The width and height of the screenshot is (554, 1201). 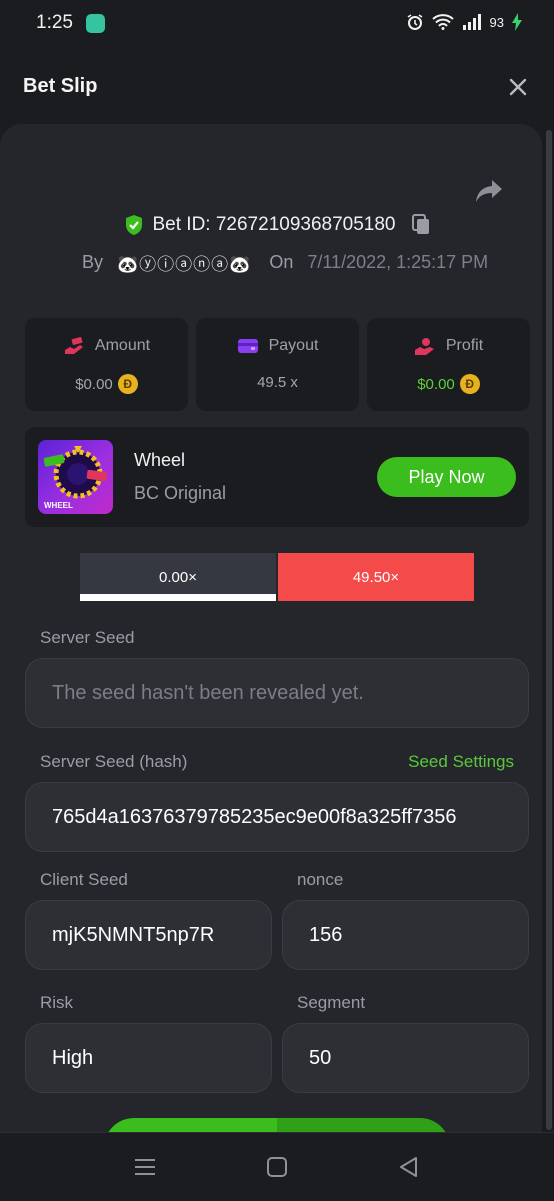 I want to click on by-label: By, so click(x=93, y=262).